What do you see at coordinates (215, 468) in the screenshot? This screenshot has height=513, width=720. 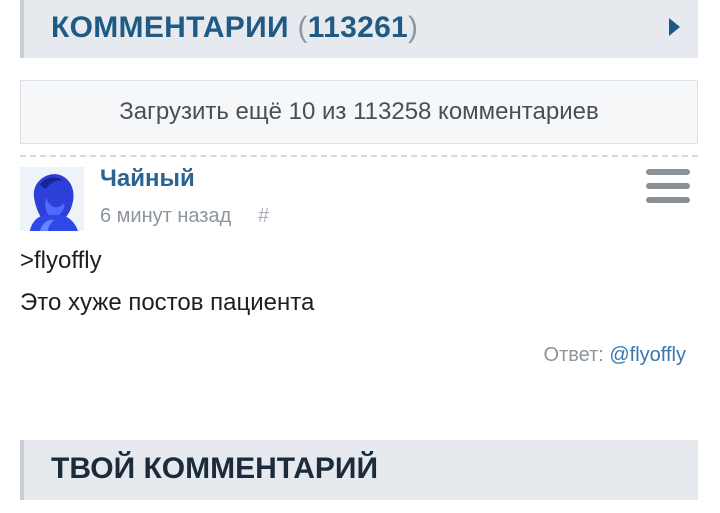 I see `your-comment-title: ТВОЙ КОММЕНТАРИЙ` at bounding box center [215, 468].